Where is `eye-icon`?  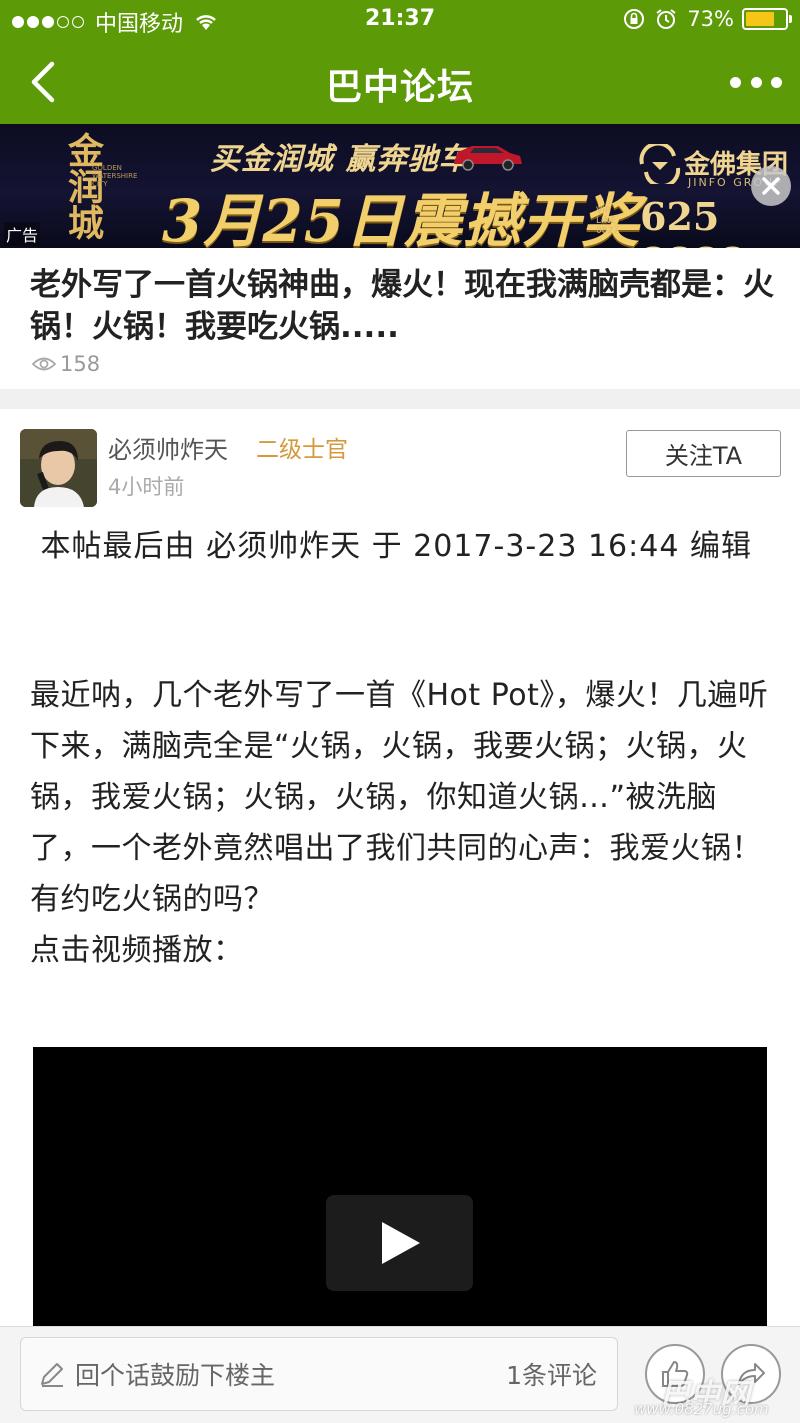
eye-icon is located at coordinates (44, 364).